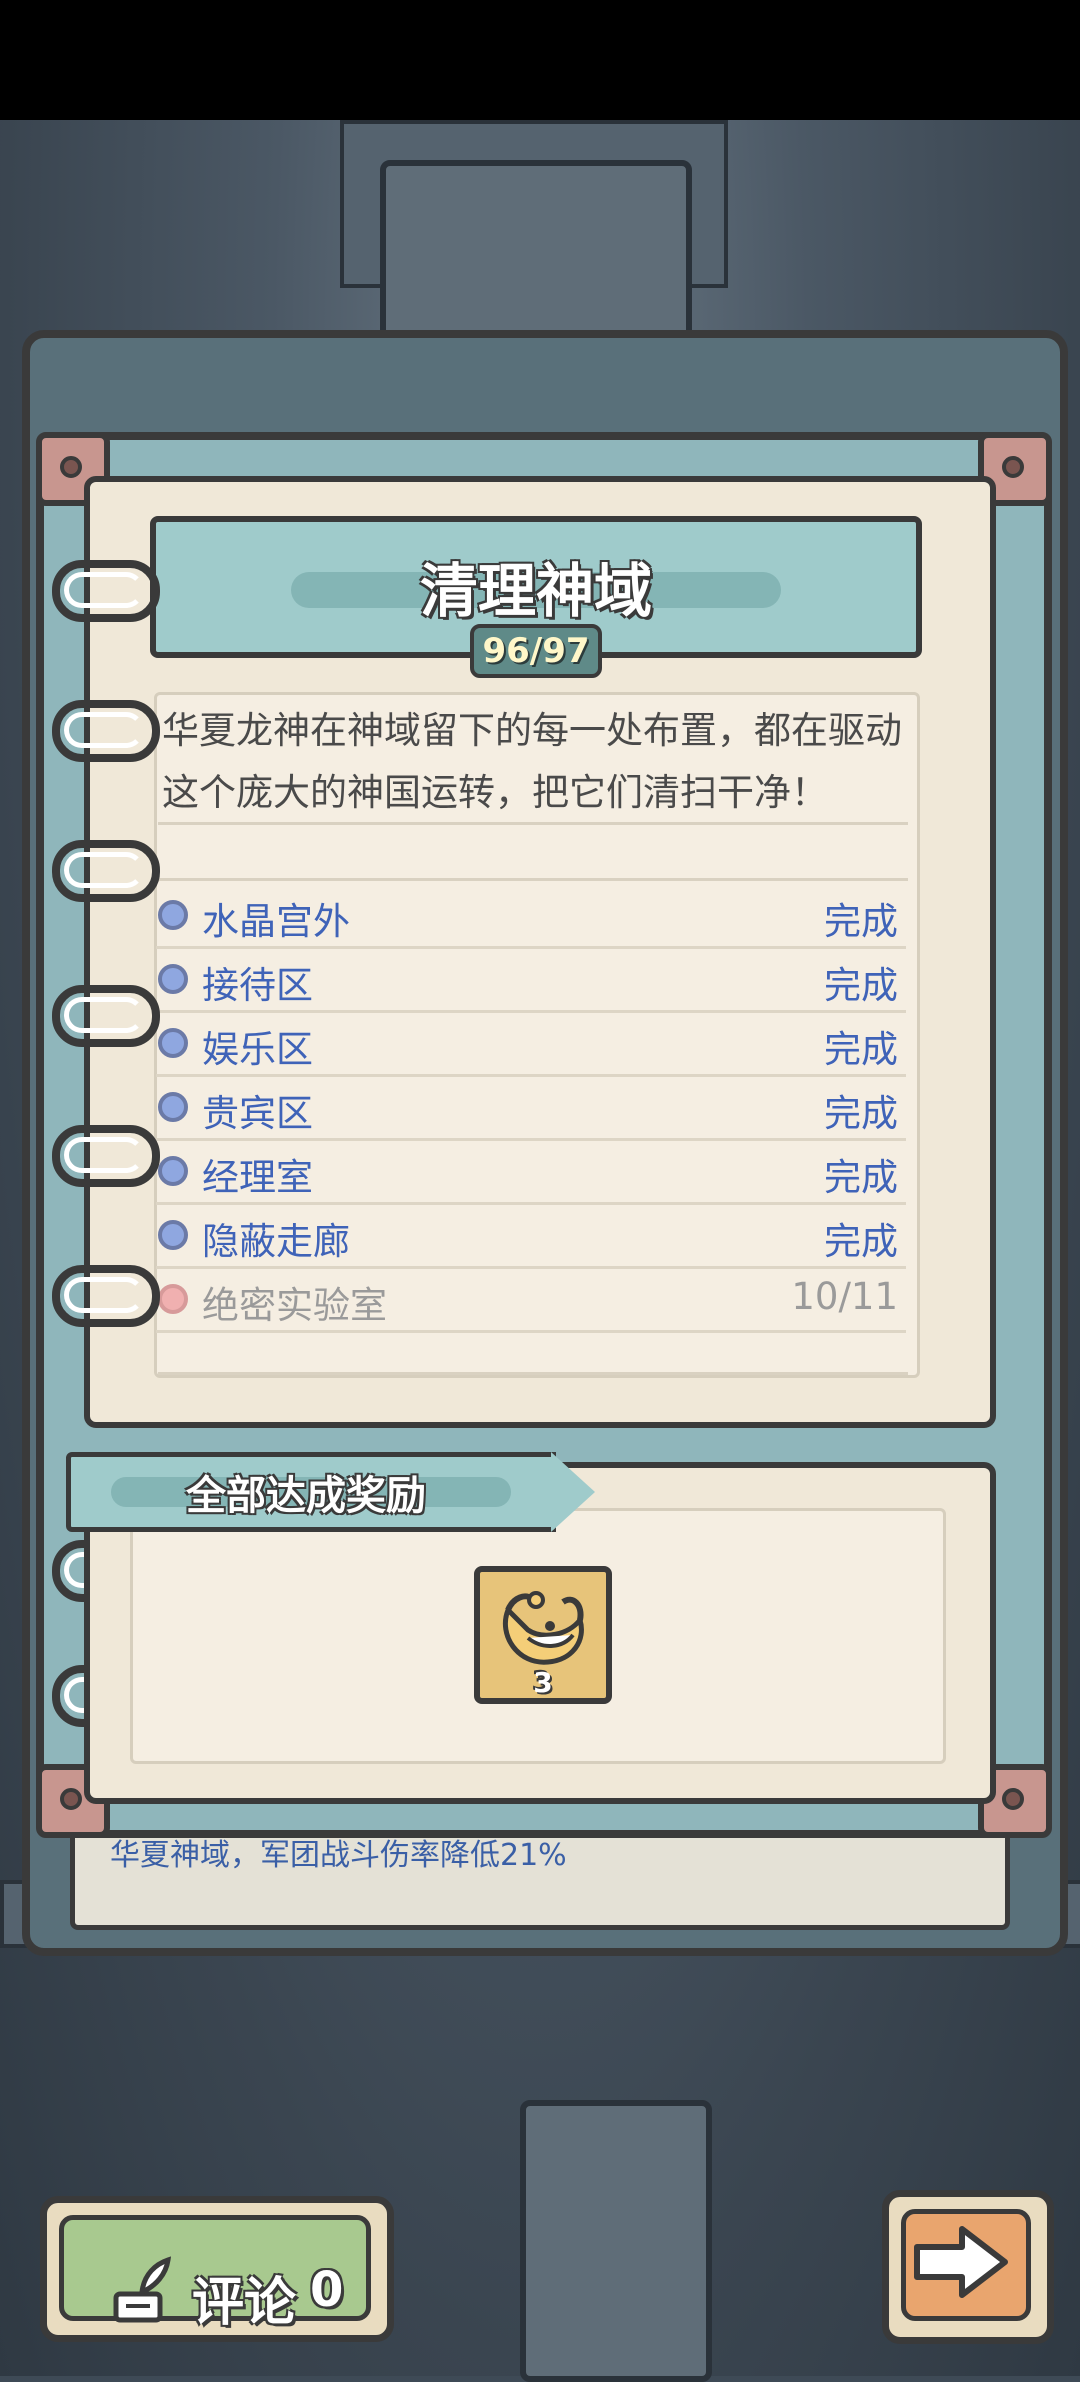  What do you see at coordinates (540, 60) in the screenshot?
I see `status-bar` at bounding box center [540, 60].